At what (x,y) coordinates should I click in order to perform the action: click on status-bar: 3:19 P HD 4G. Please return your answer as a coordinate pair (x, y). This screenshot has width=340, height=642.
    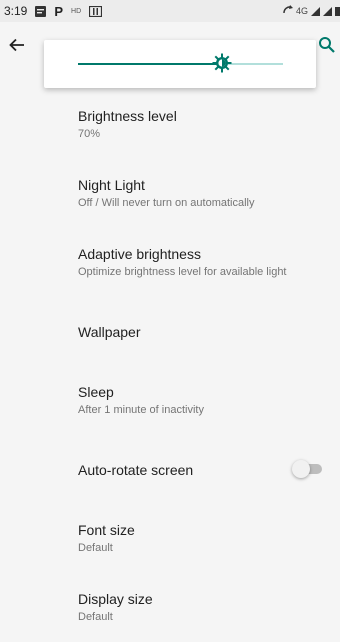
    Looking at the image, I should click on (170, 11).